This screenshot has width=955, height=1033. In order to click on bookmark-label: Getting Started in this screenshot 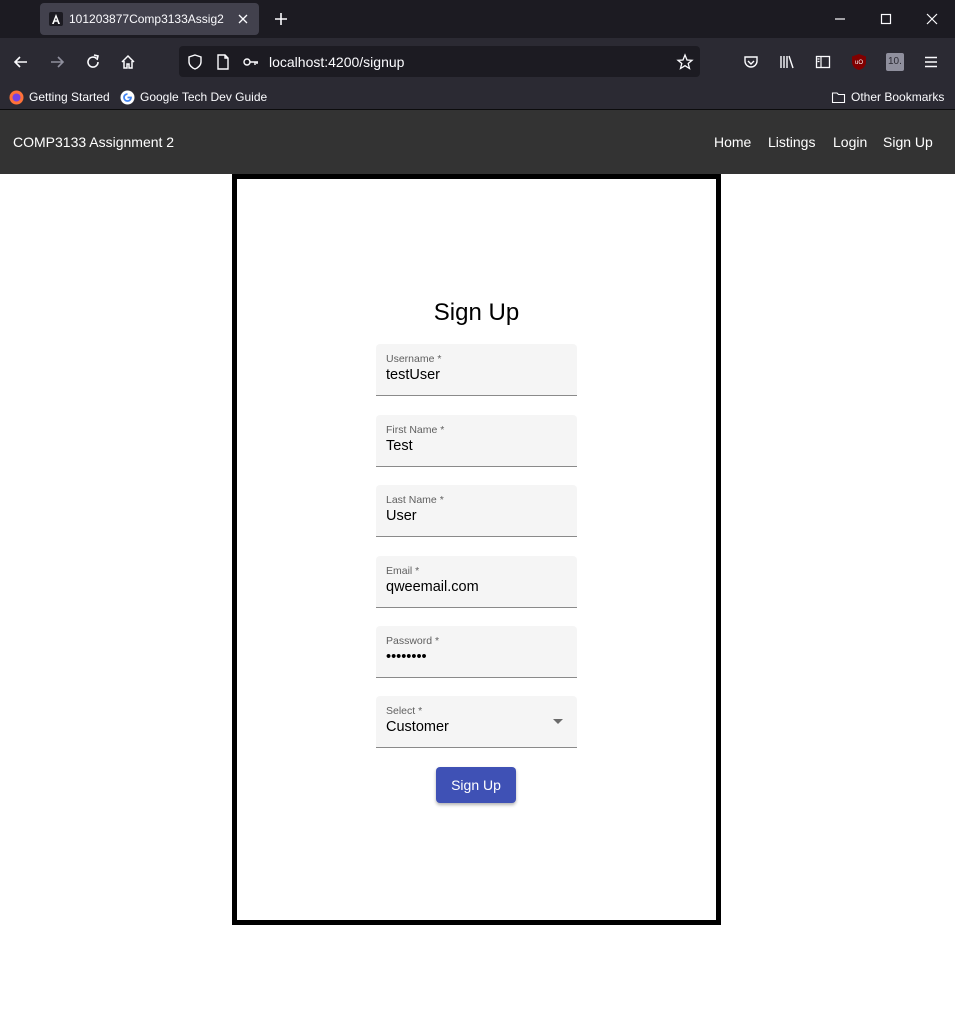, I will do `click(69, 97)`.